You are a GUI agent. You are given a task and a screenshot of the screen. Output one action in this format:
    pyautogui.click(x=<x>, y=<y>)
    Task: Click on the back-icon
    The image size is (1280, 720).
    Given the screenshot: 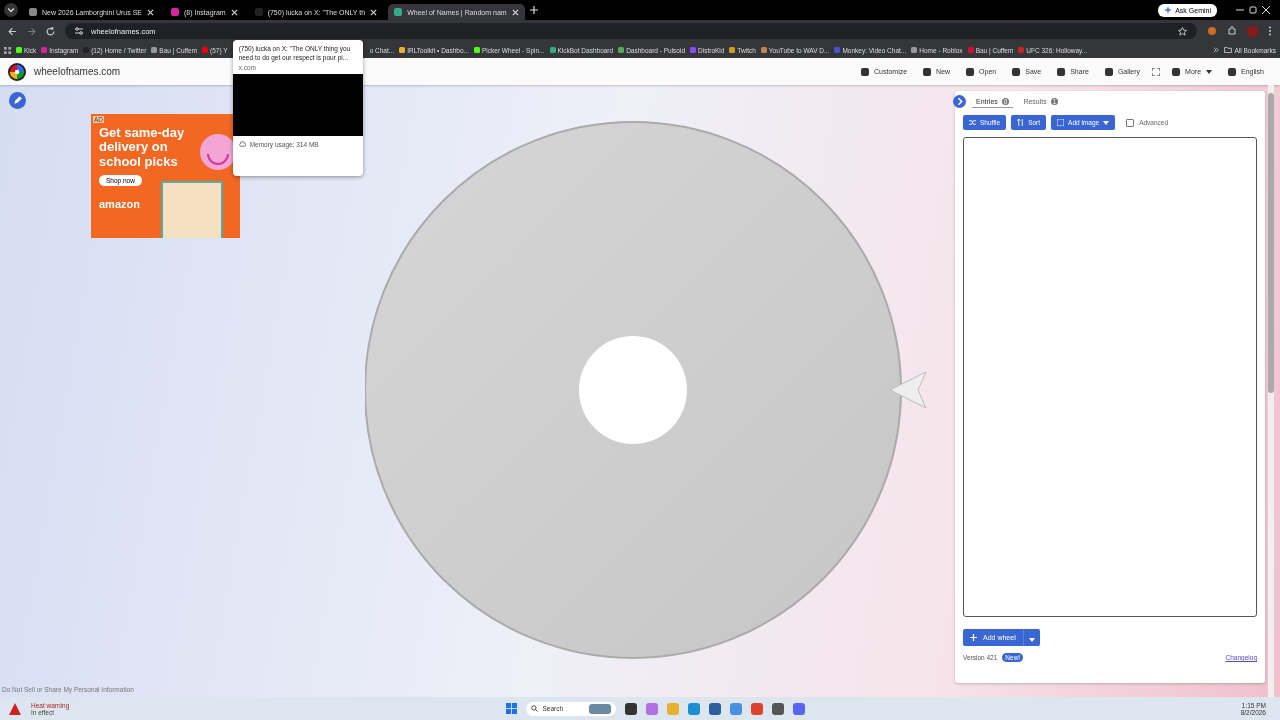 What is the action you would take?
    pyautogui.click(x=12, y=31)
    